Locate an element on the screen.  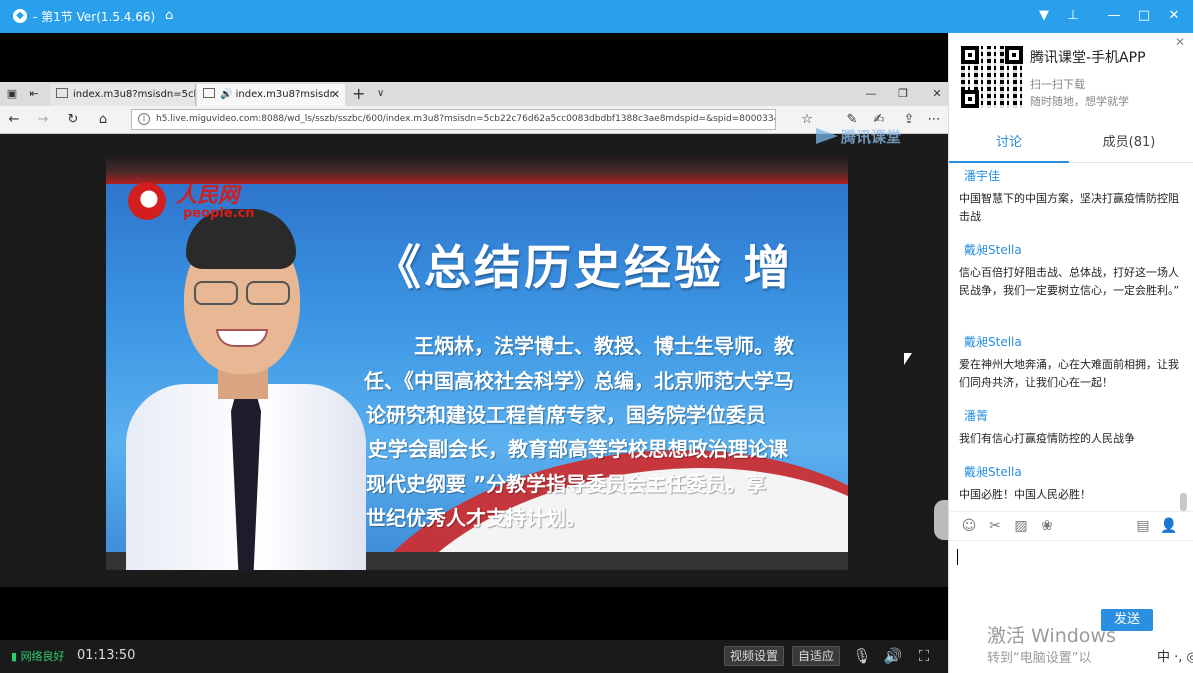
slide-headline: 《总结历史经验 增 is located at coordinates (584, 268).